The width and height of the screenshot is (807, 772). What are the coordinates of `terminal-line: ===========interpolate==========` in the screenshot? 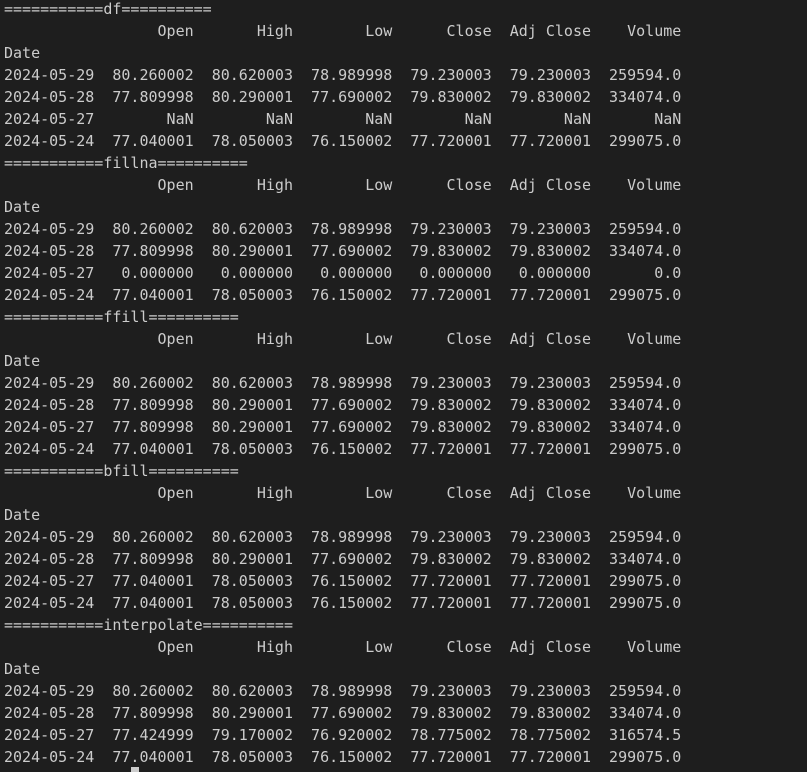 It's located at (148, 625).